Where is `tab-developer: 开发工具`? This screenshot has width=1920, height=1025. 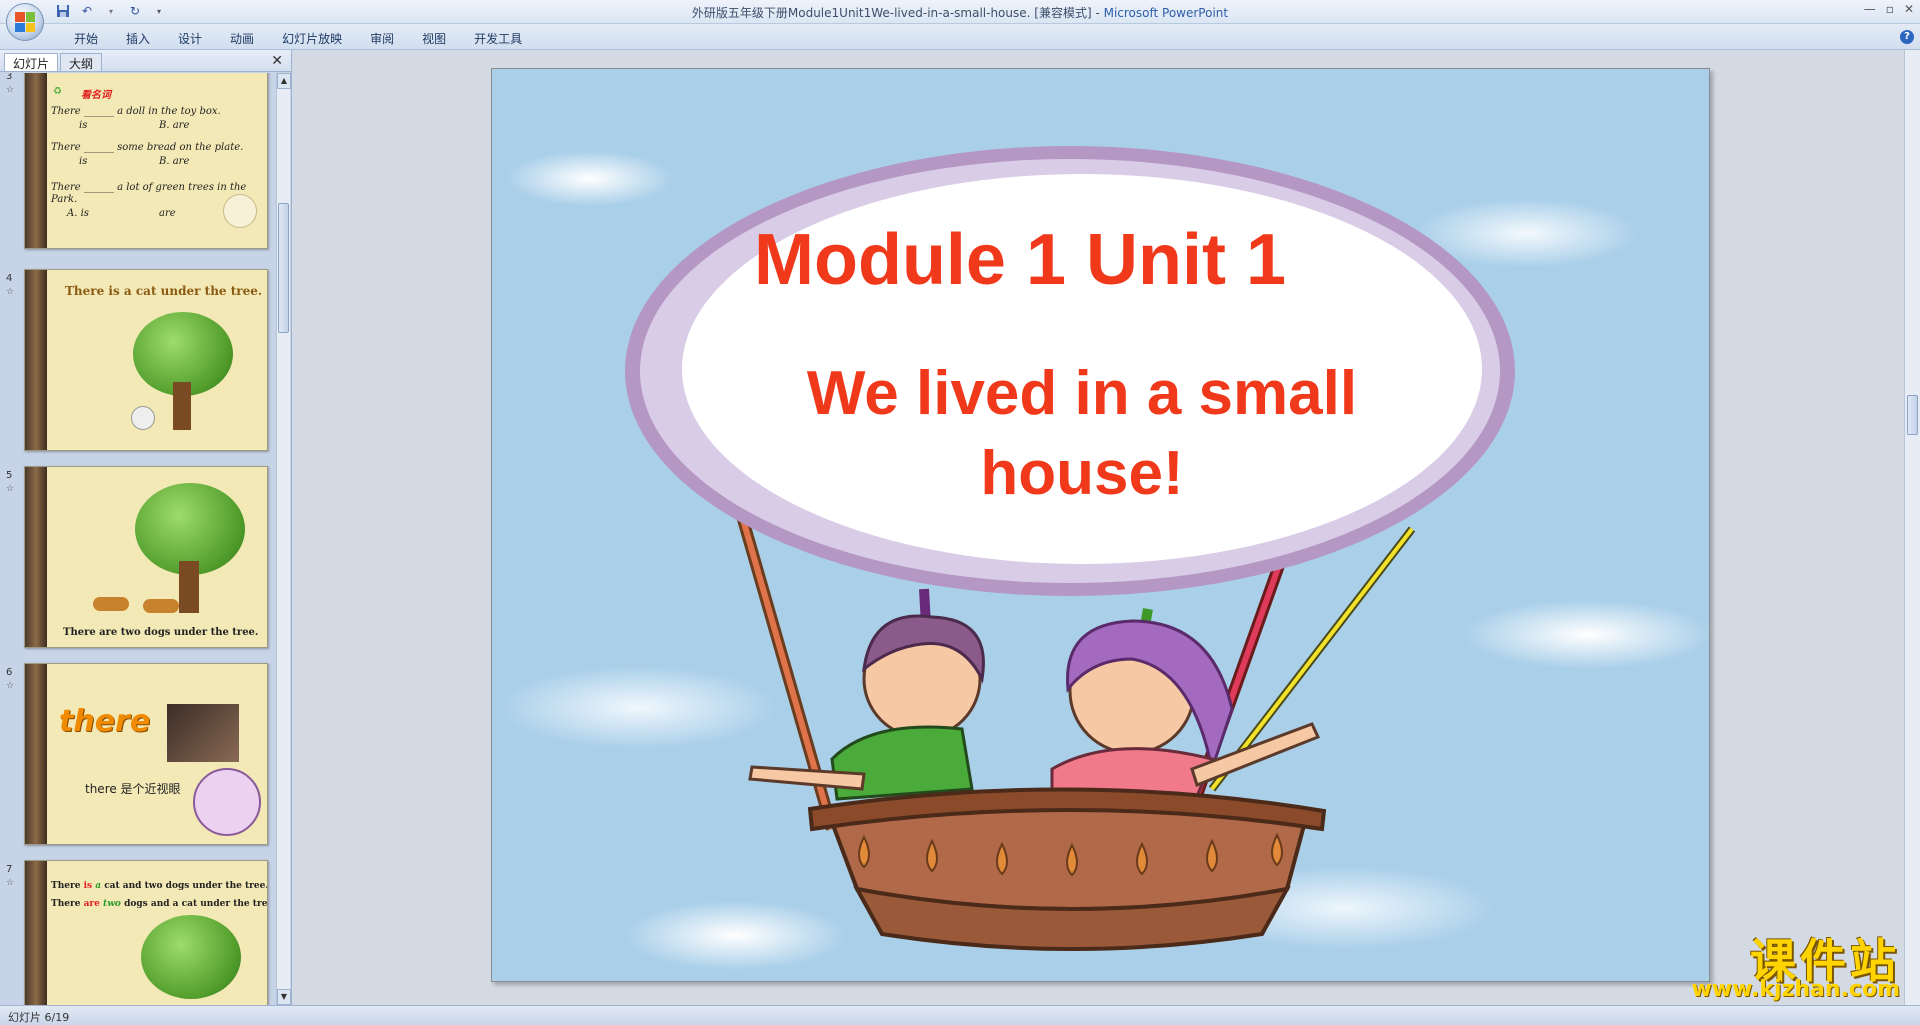 tab-developer: 开发工具 is located at coordinates (498, 38).